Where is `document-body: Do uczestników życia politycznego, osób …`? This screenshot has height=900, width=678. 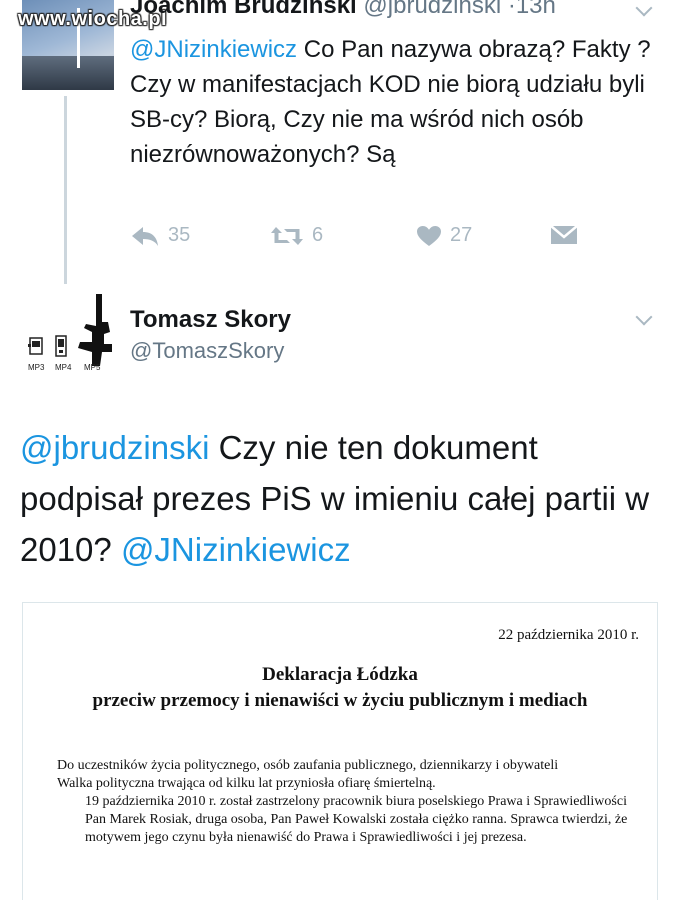 document-body: Do uczestników życia politycznego, osób … is located at coordinates (347, 802).